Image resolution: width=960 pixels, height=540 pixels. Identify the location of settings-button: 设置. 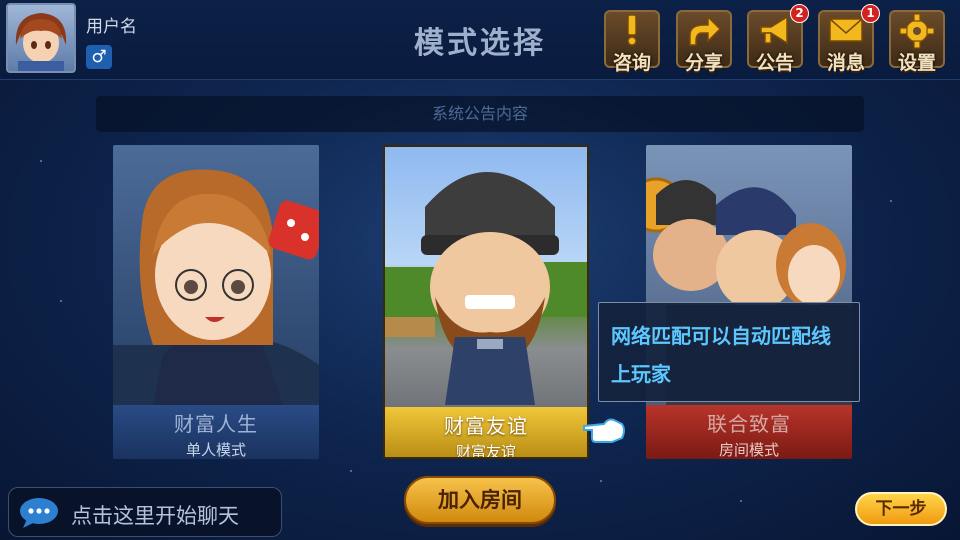
(917, 42).